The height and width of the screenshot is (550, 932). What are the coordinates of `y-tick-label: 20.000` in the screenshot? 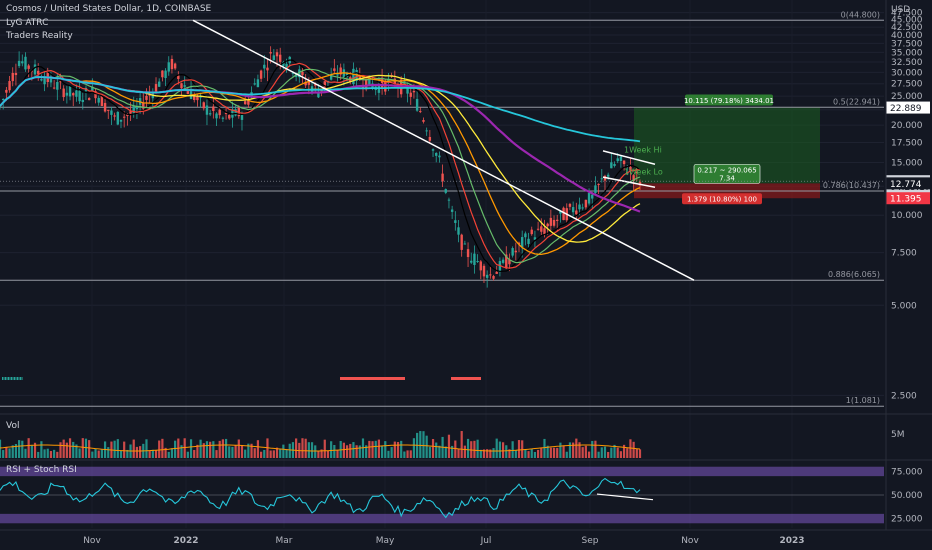 It's located at (907, 126).